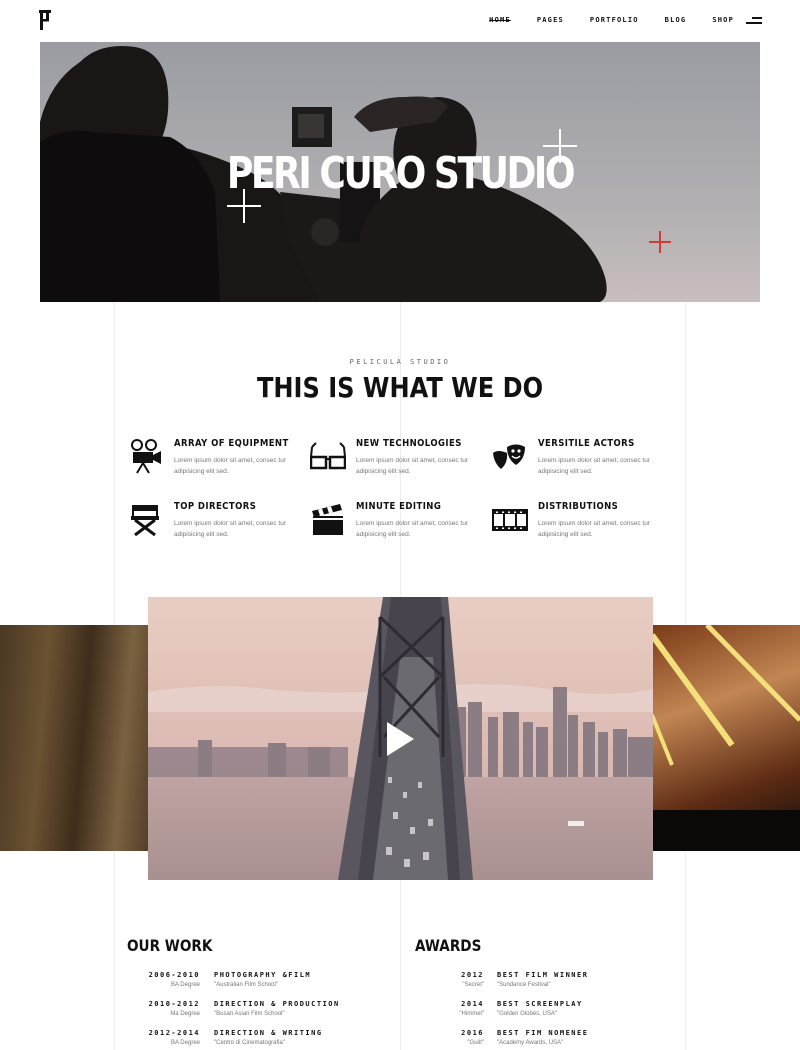  I want to click on service-title: VERSITILE ACTORS, so click(586, 443).